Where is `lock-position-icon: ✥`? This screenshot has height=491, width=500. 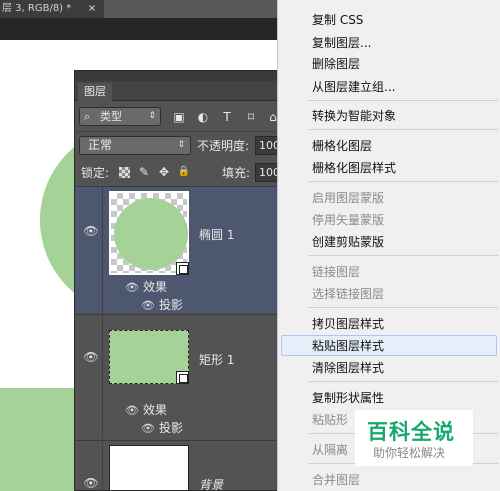
lock-position-icon: ✥ is located at coordinates (164, 172).